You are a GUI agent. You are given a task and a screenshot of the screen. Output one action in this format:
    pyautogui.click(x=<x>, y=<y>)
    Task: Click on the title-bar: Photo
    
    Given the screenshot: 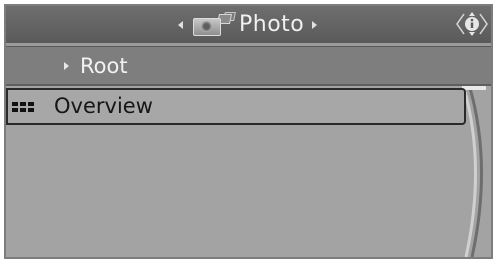 What is the action you would take?
    pyautogui.click(x=248, y=24)
    